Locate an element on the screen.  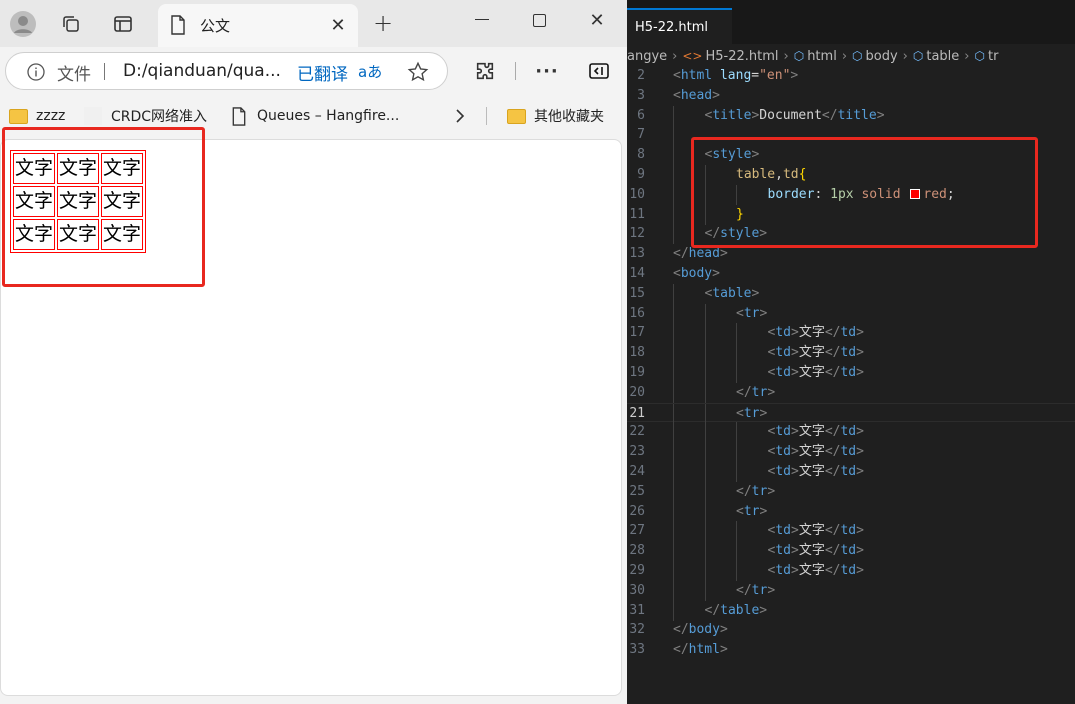
code-line: 25 </tr> is located at coordinates (851, 491).